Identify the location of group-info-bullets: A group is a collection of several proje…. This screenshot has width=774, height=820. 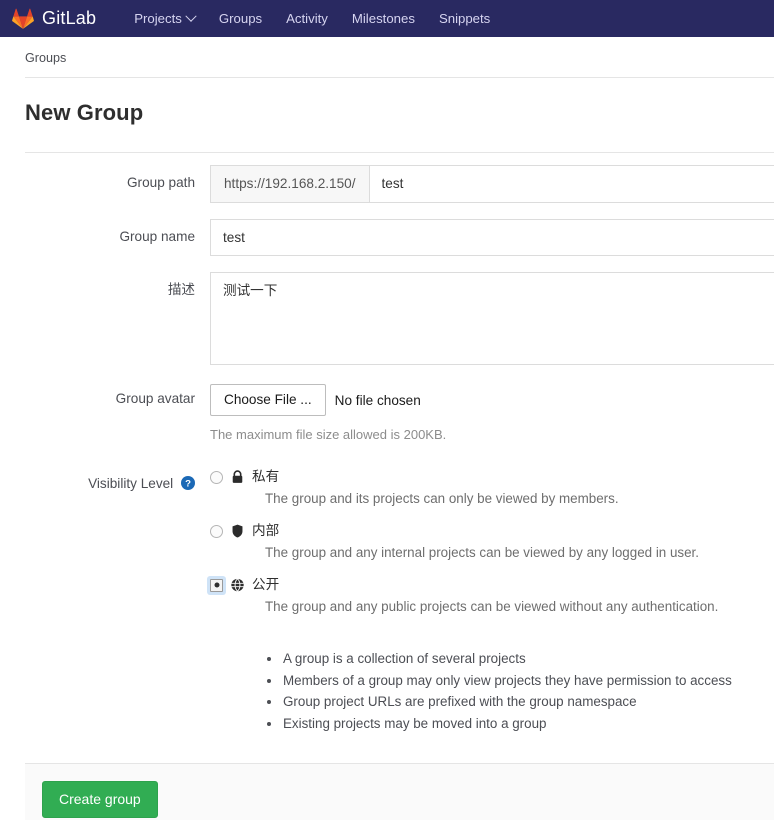
(492, 674).